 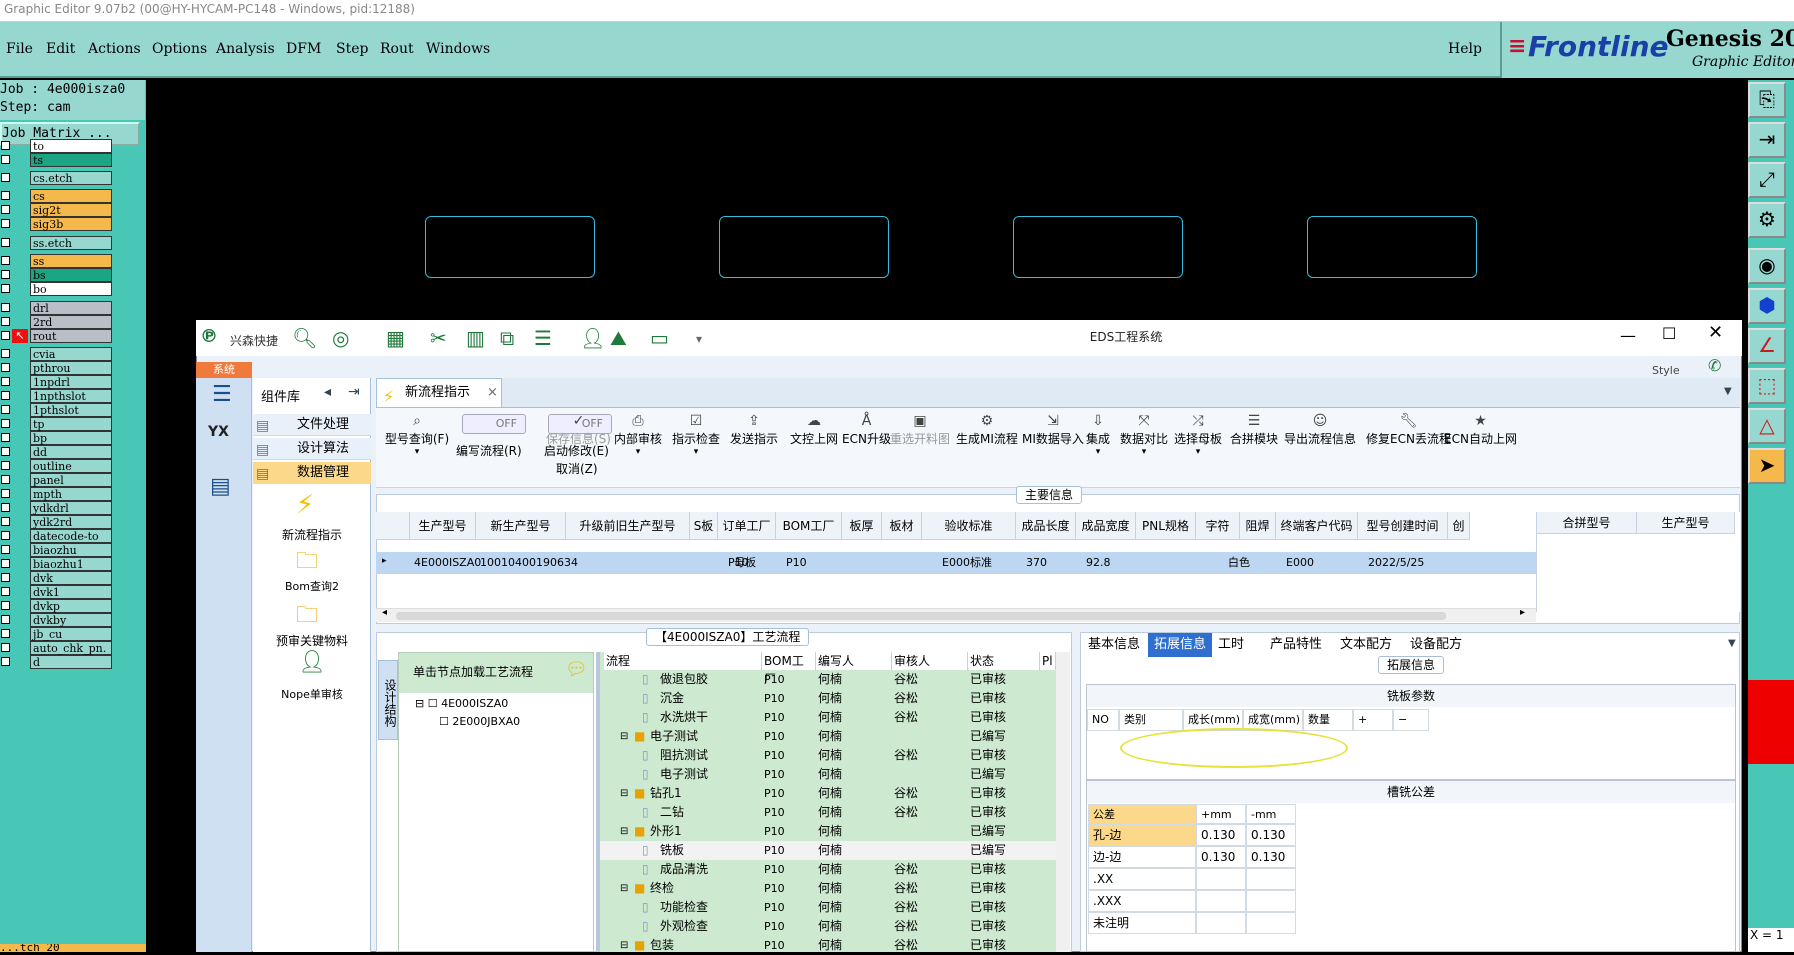 I want to click on layer-row: outline, so click(x=57, y=466).